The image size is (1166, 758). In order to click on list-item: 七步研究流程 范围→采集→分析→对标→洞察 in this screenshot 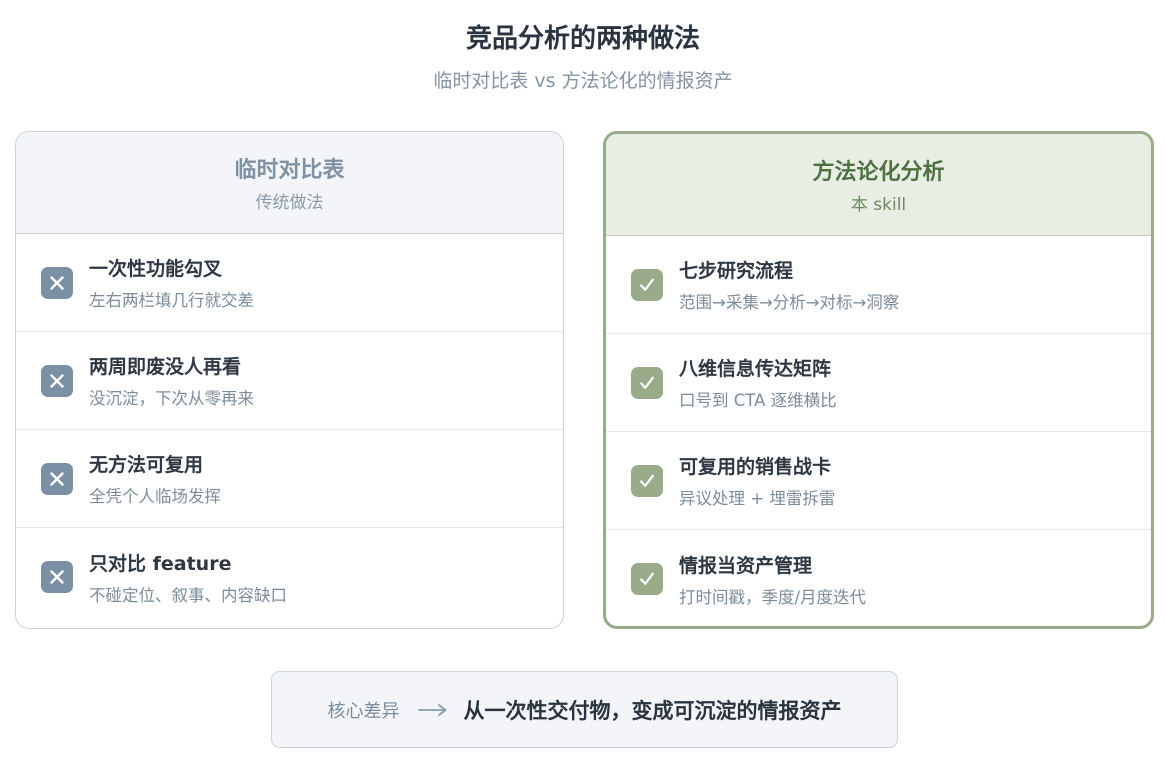, I will do `click(878, 285)`.